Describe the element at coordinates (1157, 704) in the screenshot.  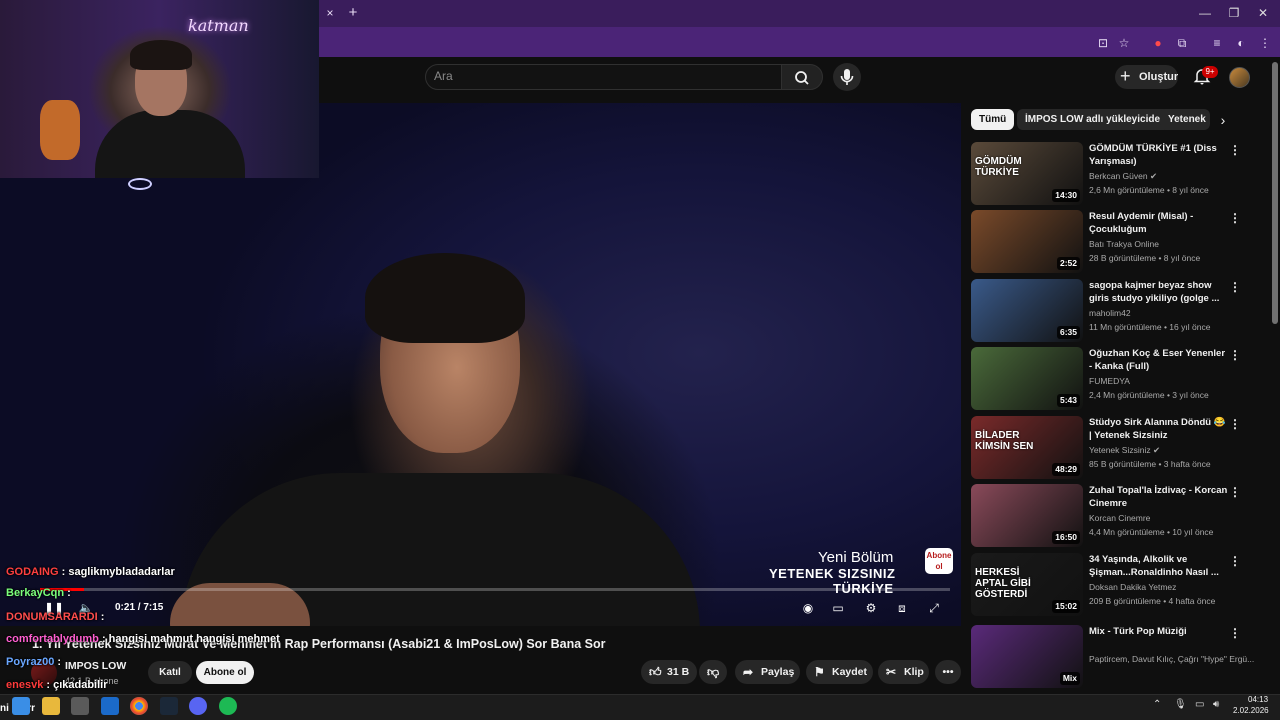
I see `tray-chevron-up-icon: ⌃` at that location.